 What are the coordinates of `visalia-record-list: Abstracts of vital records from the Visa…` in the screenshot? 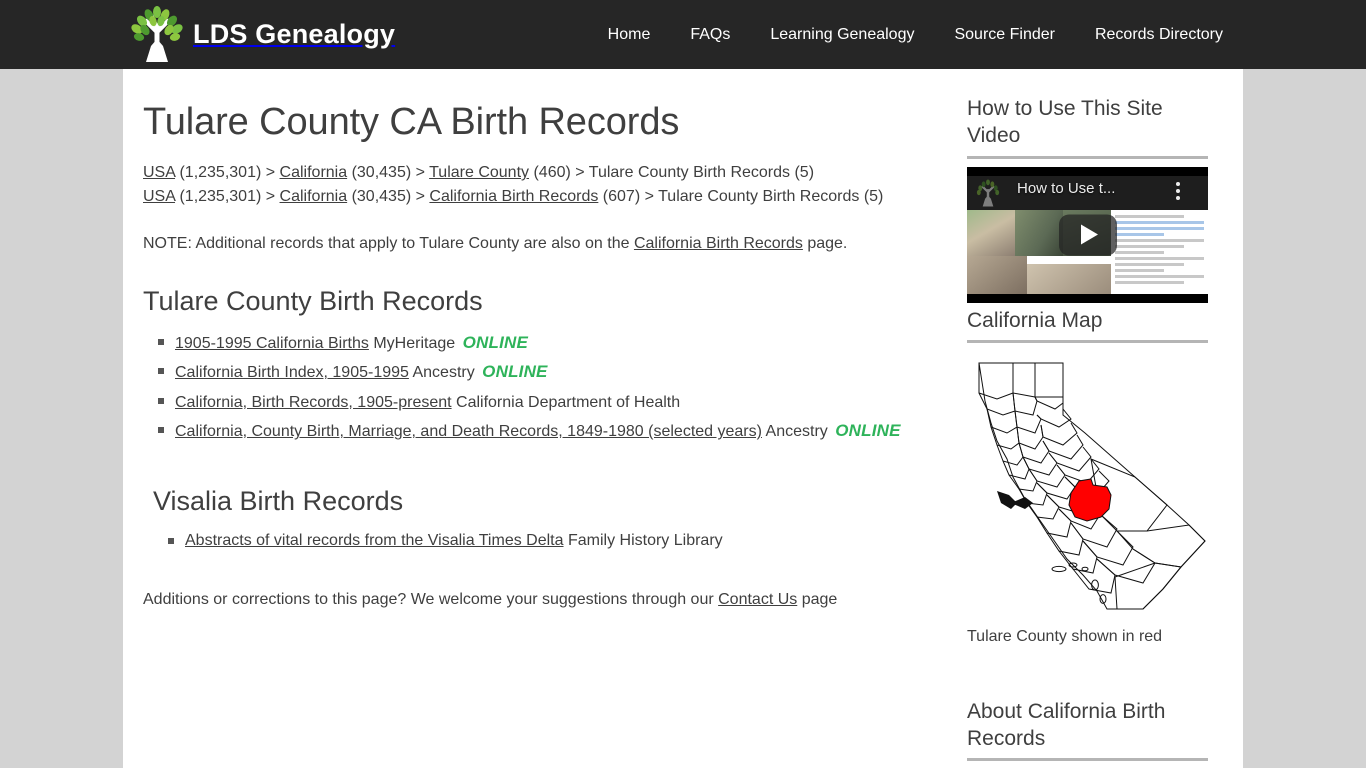 It's located at (543, 541).